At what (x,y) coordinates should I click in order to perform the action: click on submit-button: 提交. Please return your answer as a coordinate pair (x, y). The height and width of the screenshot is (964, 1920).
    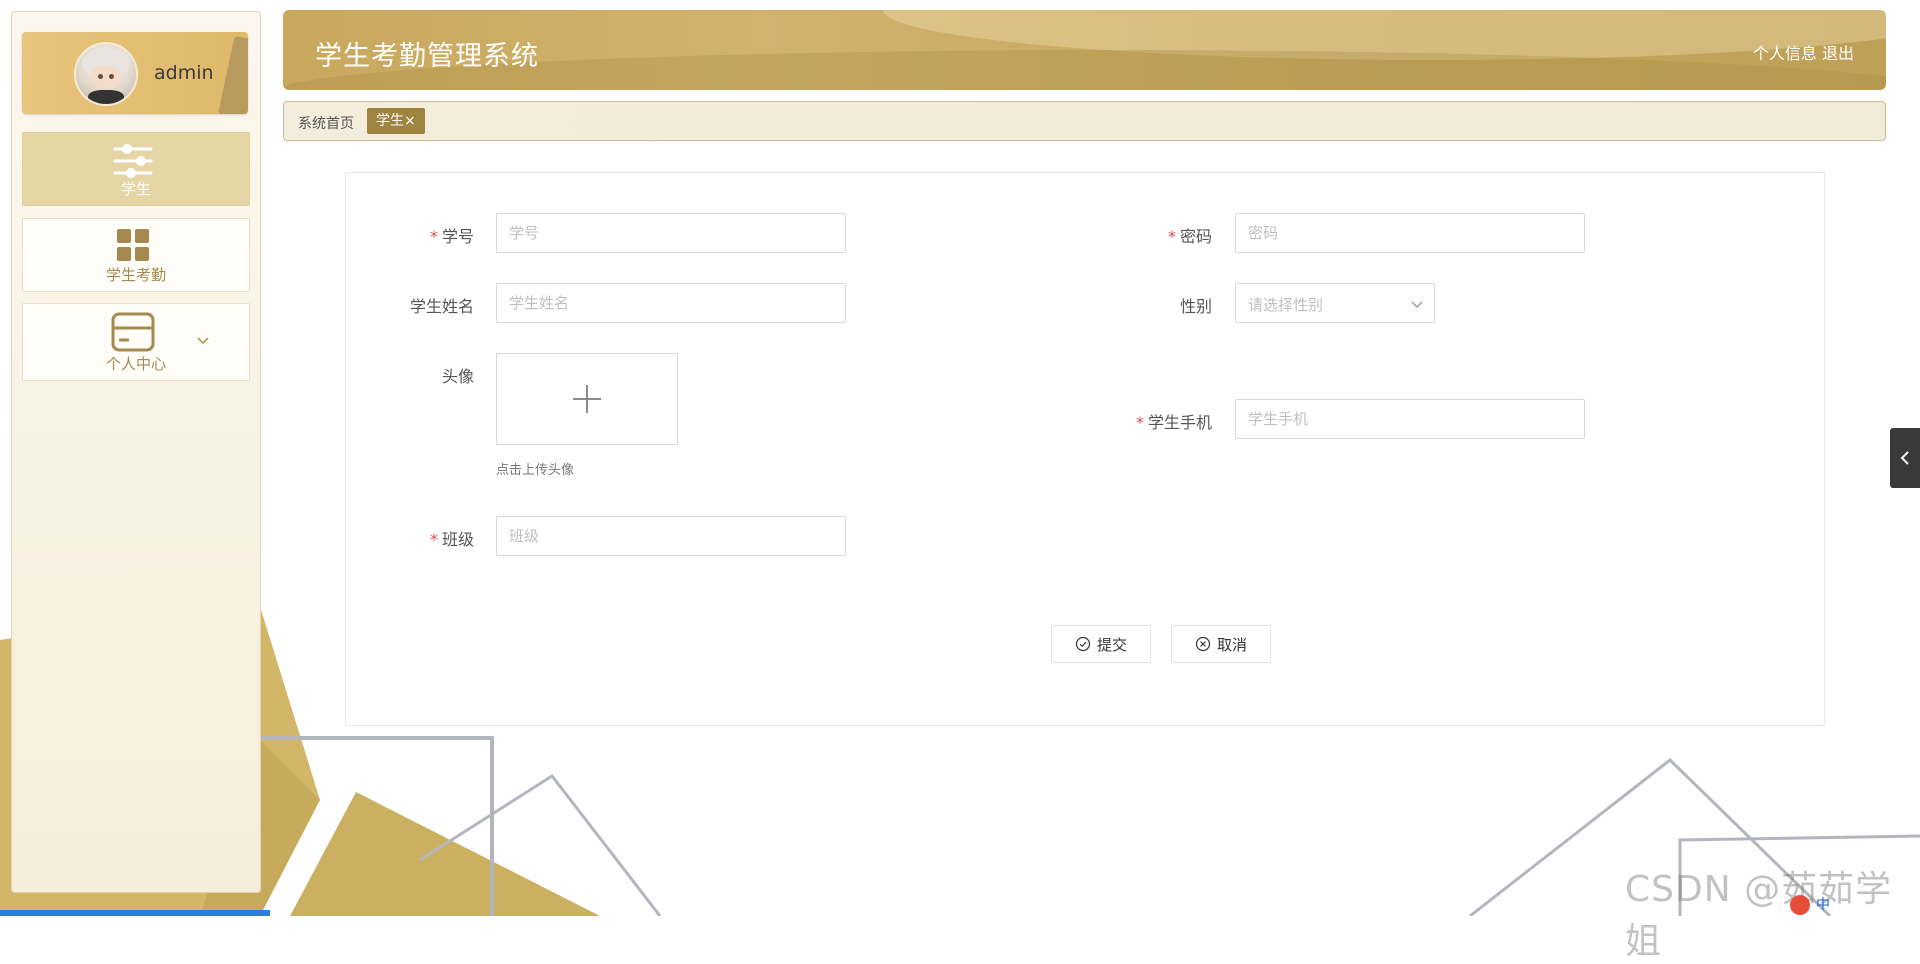
    Looking at the image, I should click on (1101, 644).